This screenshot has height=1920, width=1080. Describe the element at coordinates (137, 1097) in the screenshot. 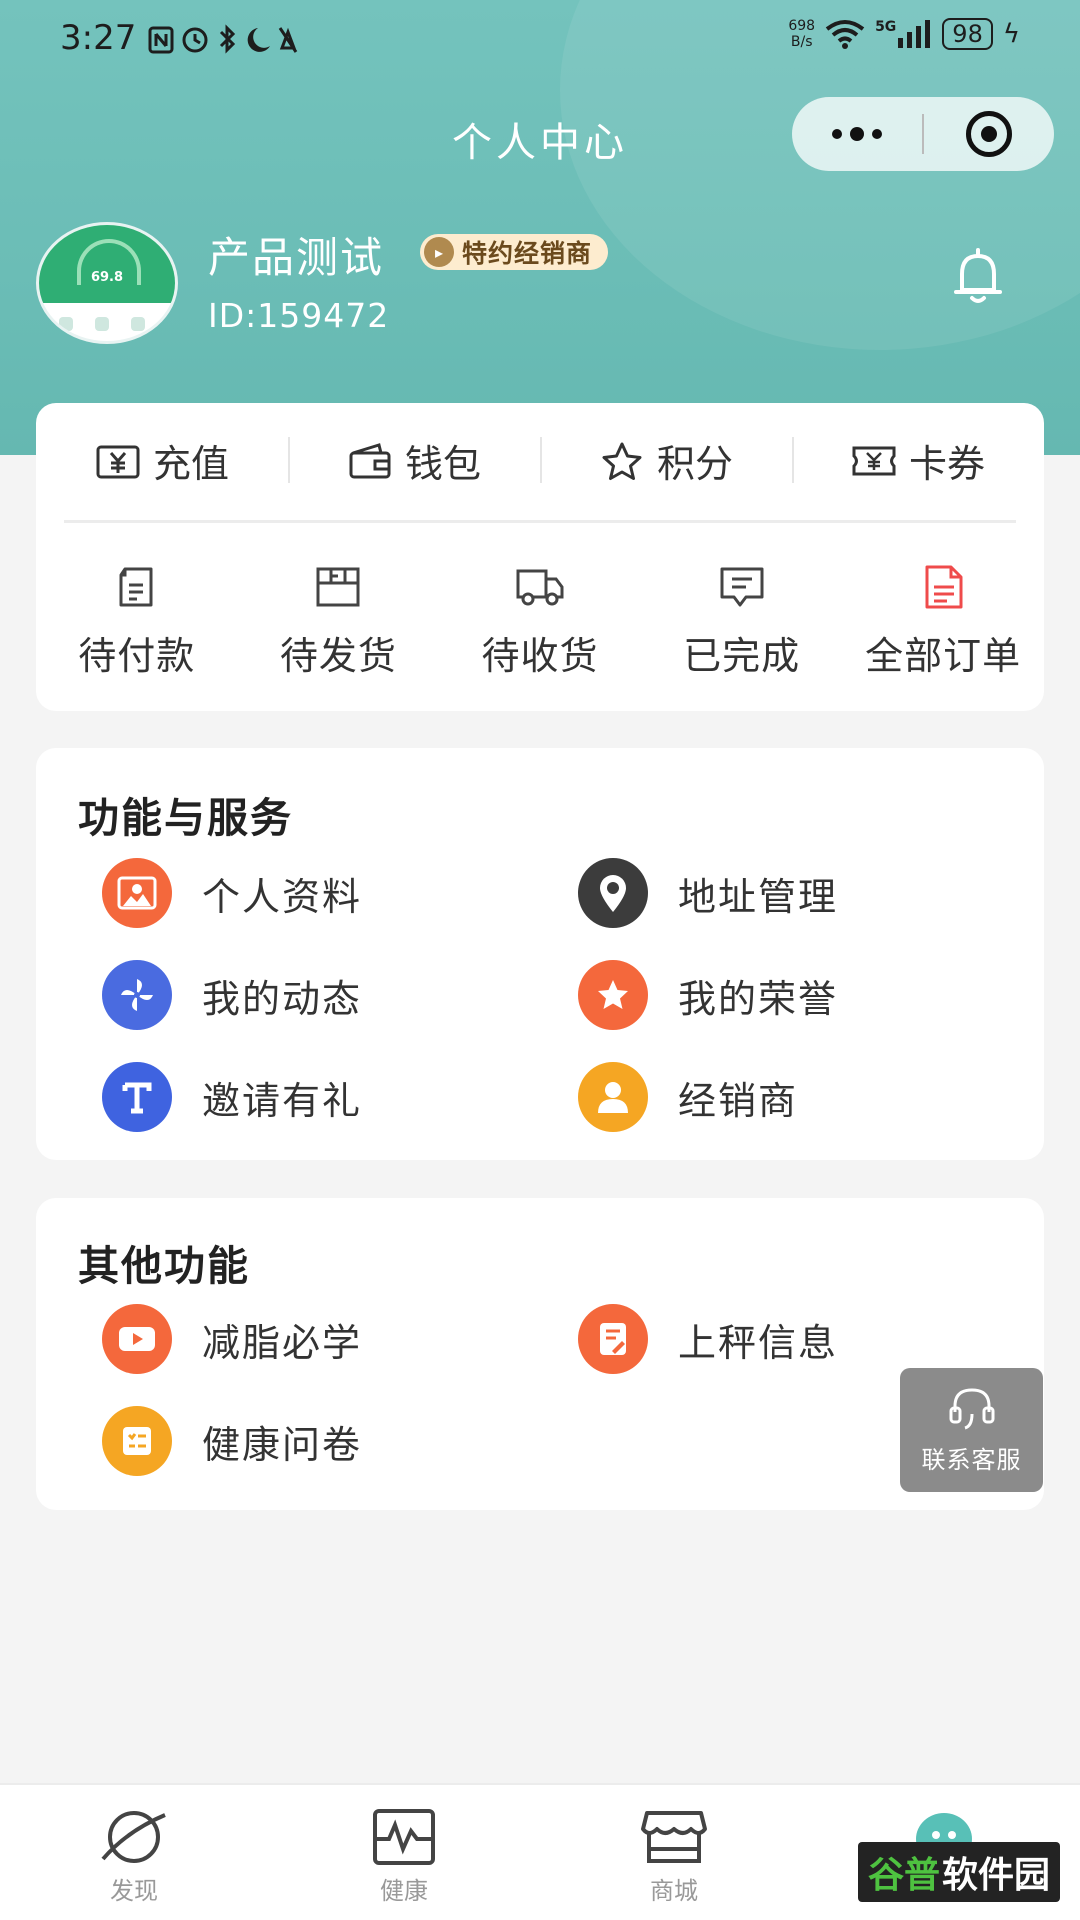

I see `invite-icon` at that location.